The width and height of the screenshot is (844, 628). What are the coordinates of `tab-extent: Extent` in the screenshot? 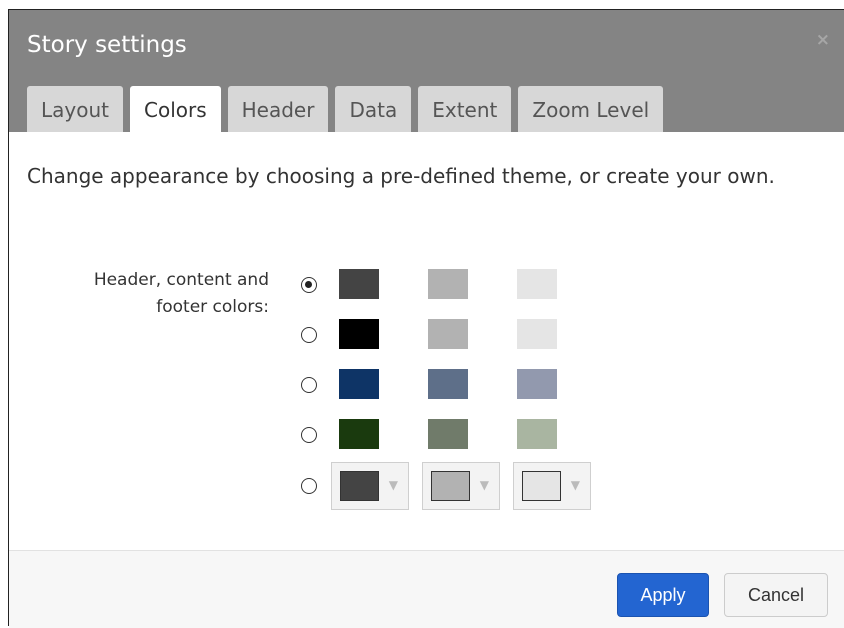 It's located at (465, 109).